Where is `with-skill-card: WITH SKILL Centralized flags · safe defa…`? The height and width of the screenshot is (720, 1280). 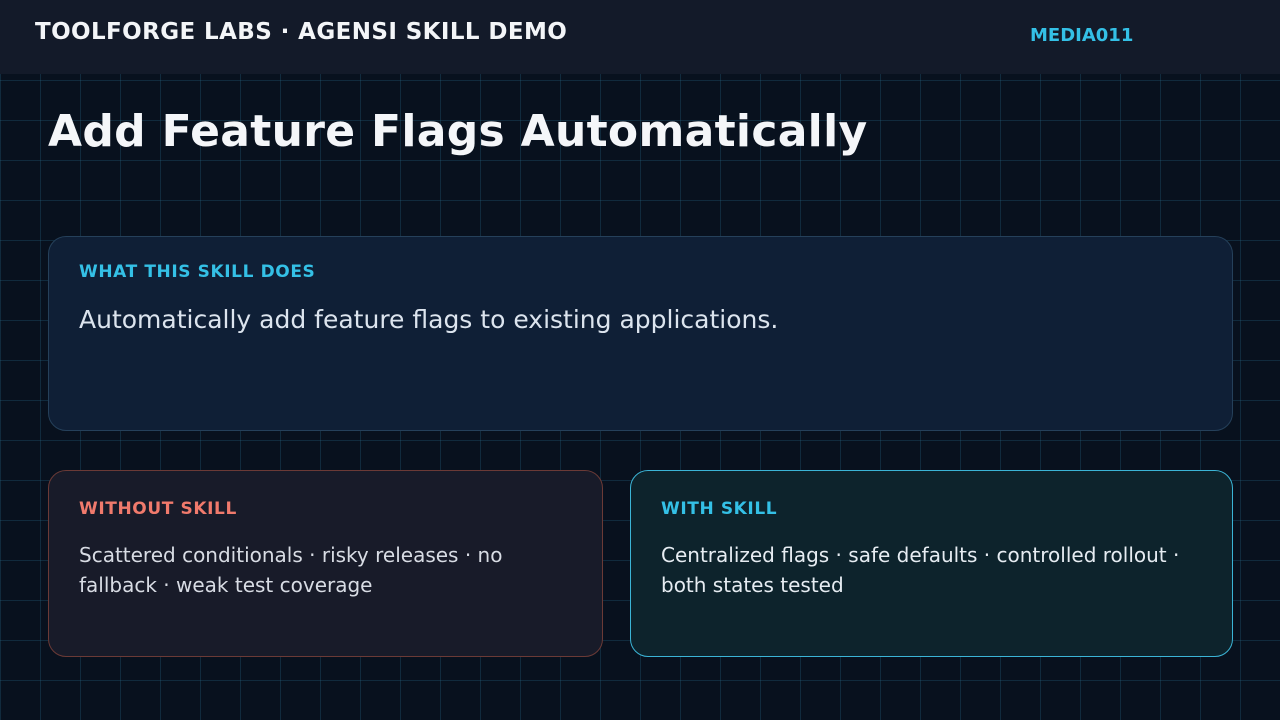
with-skill-card: WITH SKILL Centralized flags · safe defa… is located at coordinates (931, 563).